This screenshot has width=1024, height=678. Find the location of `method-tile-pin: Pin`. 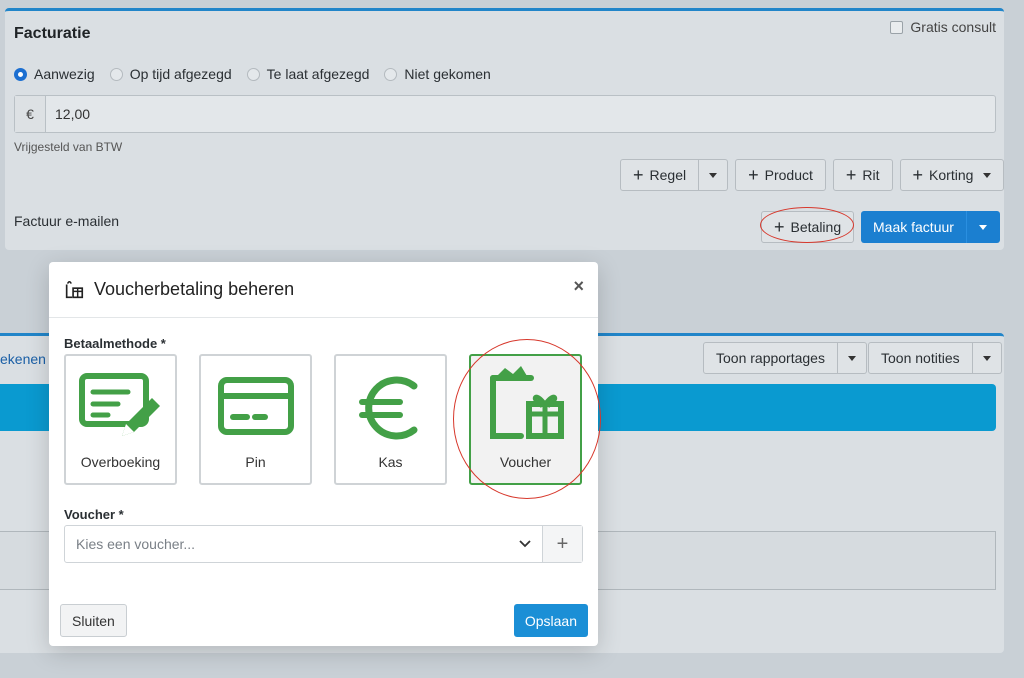

method-tile-pin: Pin is located at coordinates (255, 419).